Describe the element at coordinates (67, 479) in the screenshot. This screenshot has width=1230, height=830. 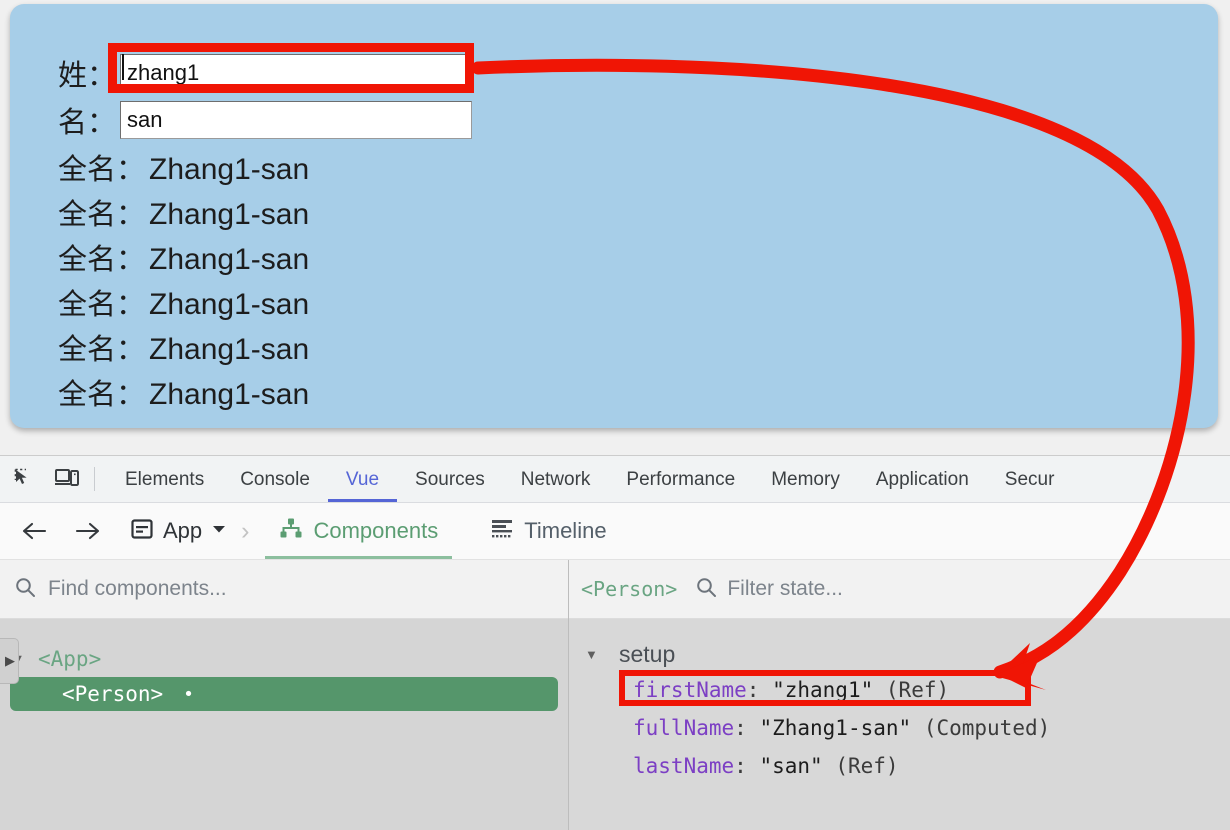
I see `device-toolbar-icon` at that location.